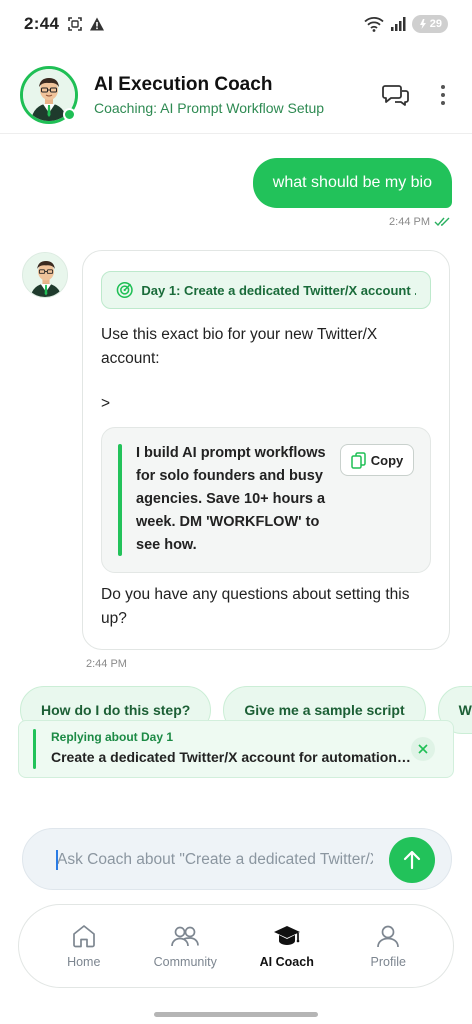 The image size is (472, 1024). I want to click on status-bar: 2:44 29, so click(236, 24).